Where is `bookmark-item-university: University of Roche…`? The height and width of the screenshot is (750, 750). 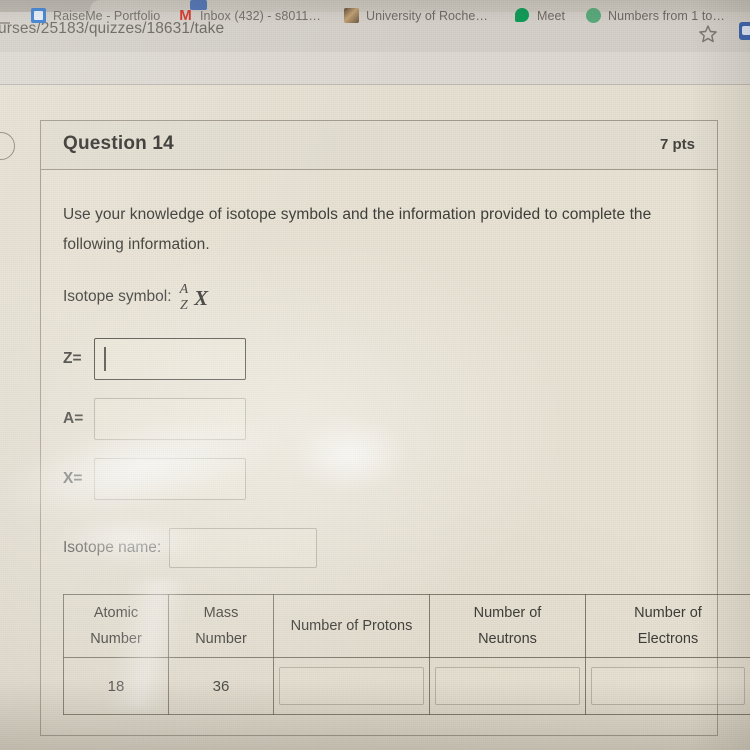
bookmark-item-university: University of Roche… is located at coordinates (416, 15).